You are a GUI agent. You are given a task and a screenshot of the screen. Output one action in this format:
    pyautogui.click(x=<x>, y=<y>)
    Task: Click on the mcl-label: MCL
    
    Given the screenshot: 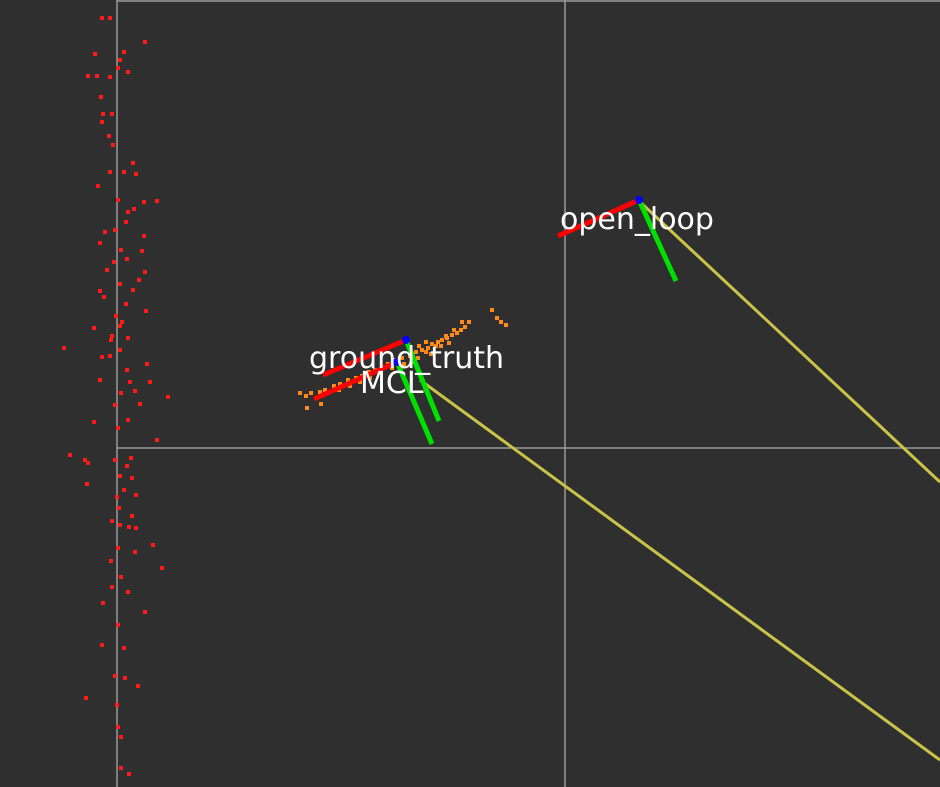 What is the action you would take?
    pyautogui.click(x=392, y=383)
    